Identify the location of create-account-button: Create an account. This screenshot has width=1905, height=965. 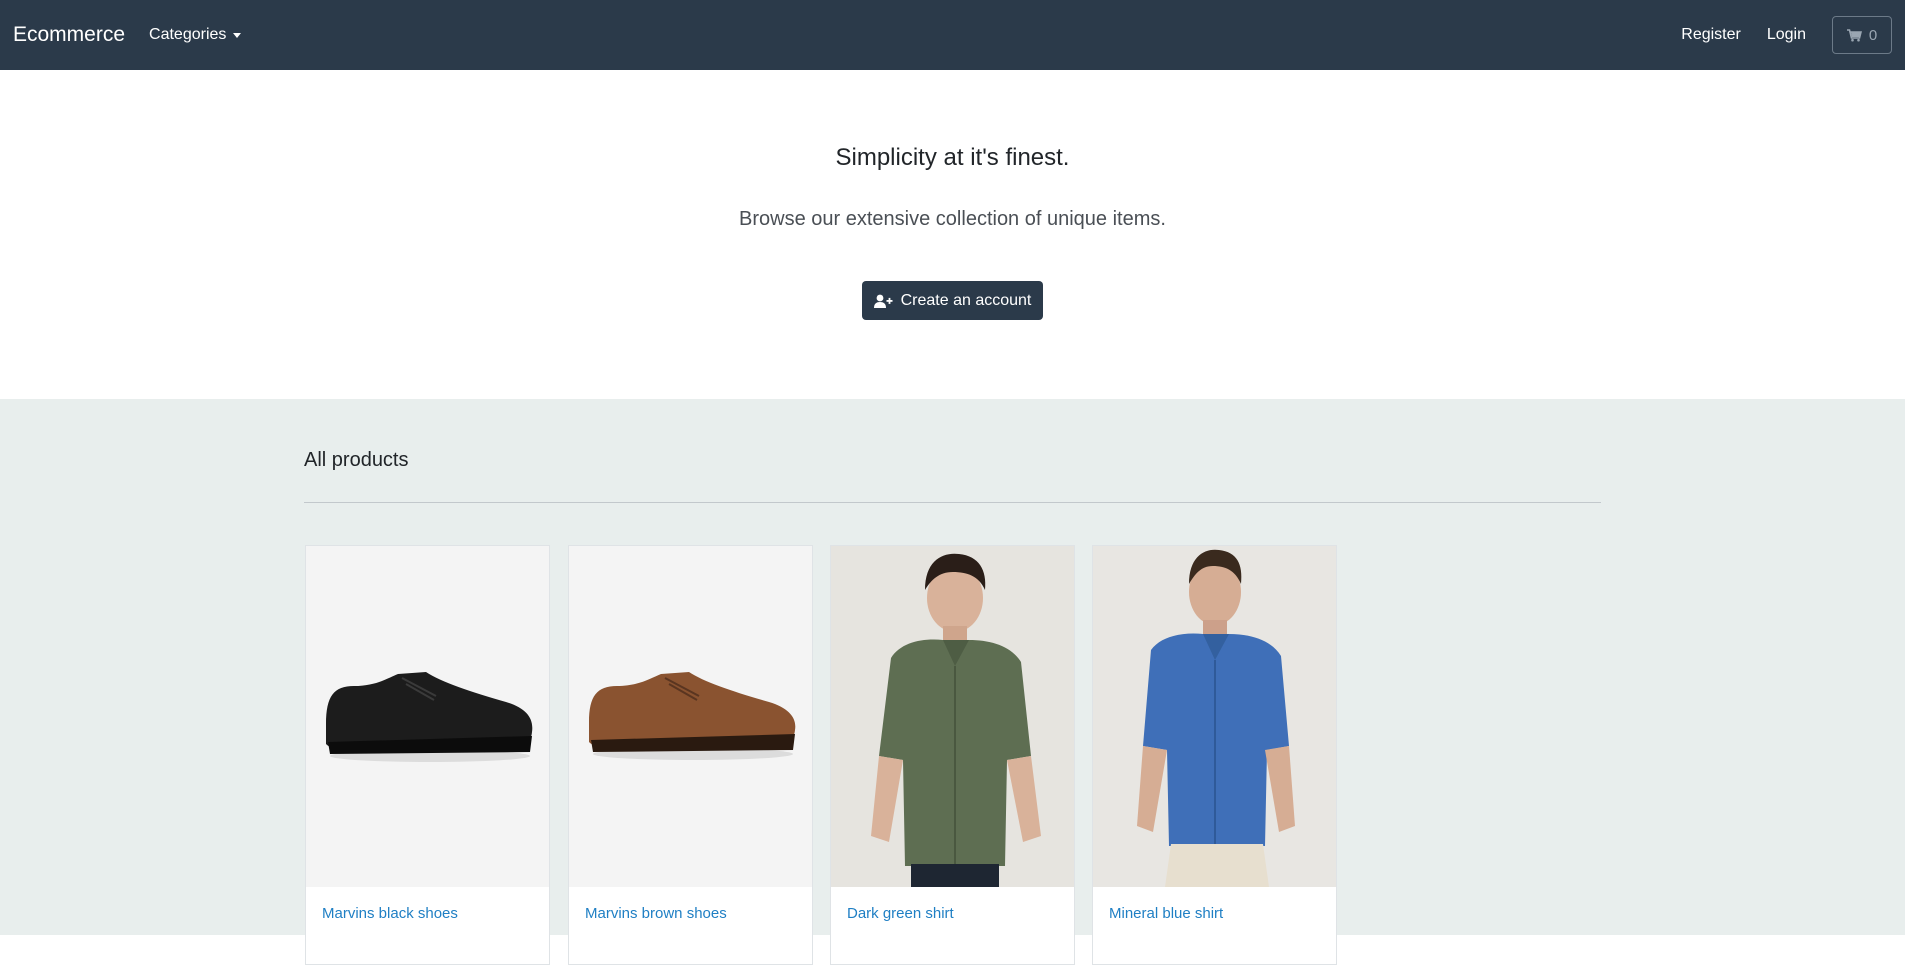
(952, 300).